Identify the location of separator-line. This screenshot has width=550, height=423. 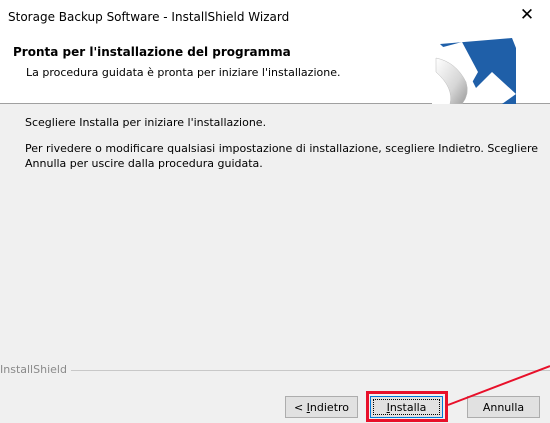
(275, 370).